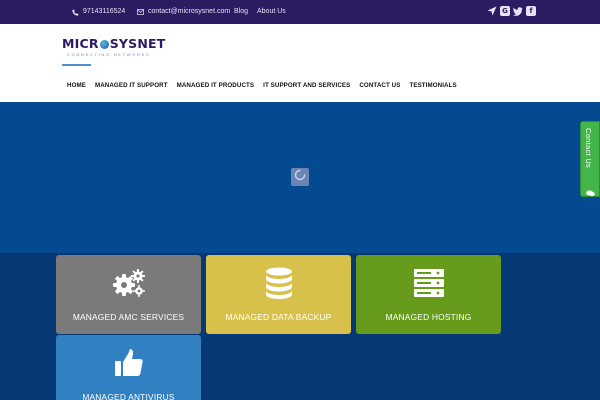  Describe the element at coordinates (76, 65) in the screenshot. I see `logo-divider` at that location.